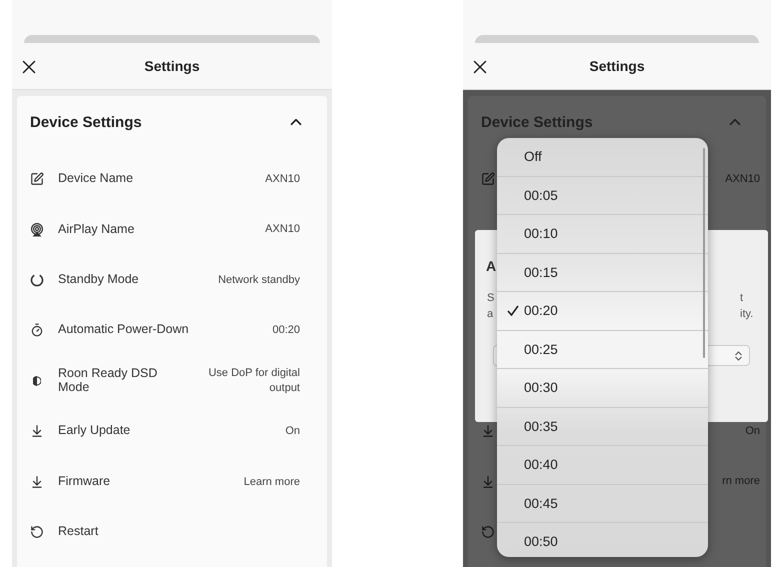 The image size is (773, 567). I want to click on settings-row: Standby Mode Network standby, so click(172, 280).